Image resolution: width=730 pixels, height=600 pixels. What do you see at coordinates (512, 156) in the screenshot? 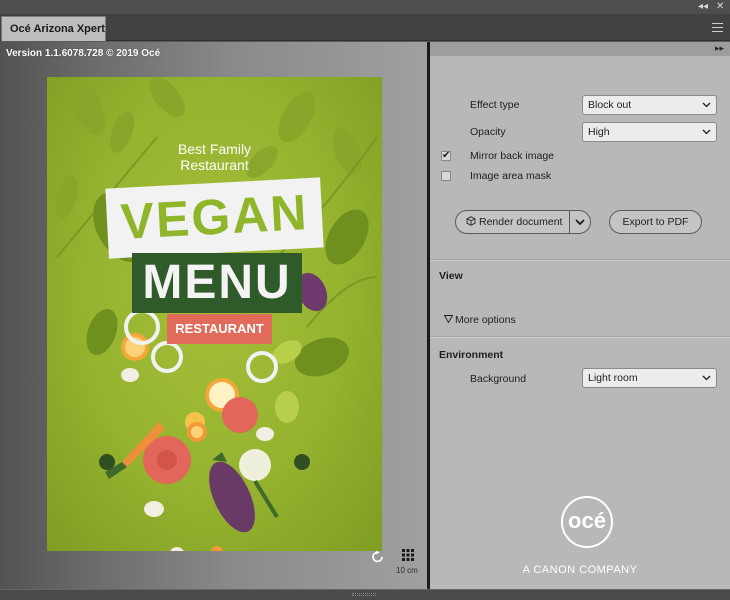
I see `mirror-back-image-label: Mirror back image` at bounding box center [512, 156].